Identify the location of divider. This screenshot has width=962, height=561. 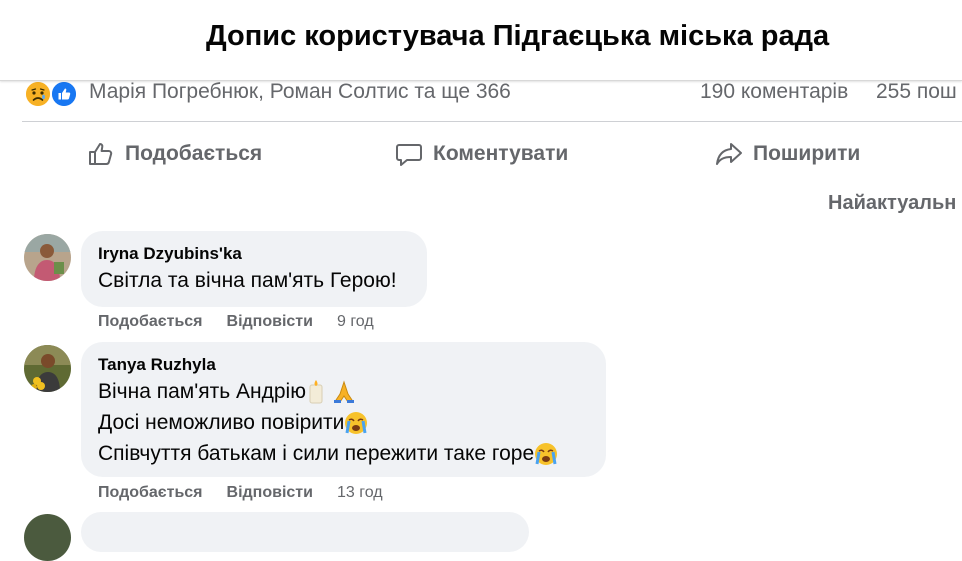
(492, 121).